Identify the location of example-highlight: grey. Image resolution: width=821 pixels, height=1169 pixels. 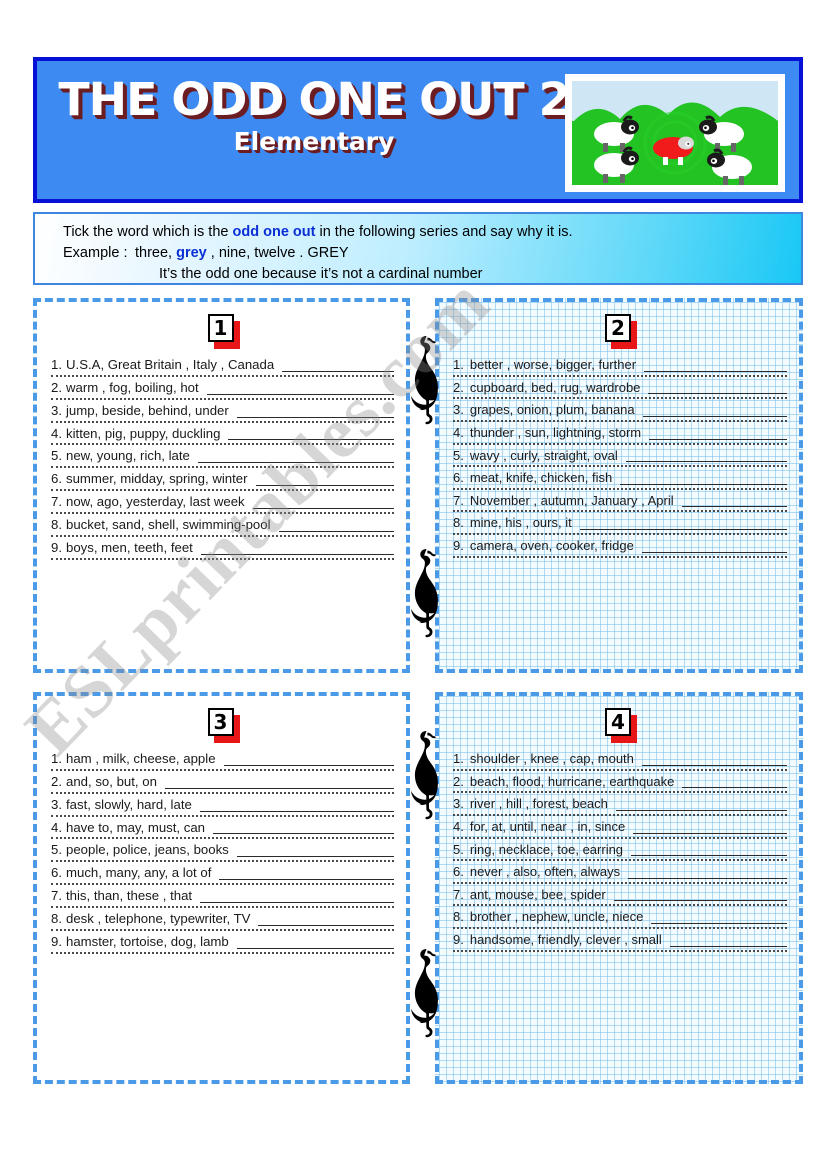
(191, 253).